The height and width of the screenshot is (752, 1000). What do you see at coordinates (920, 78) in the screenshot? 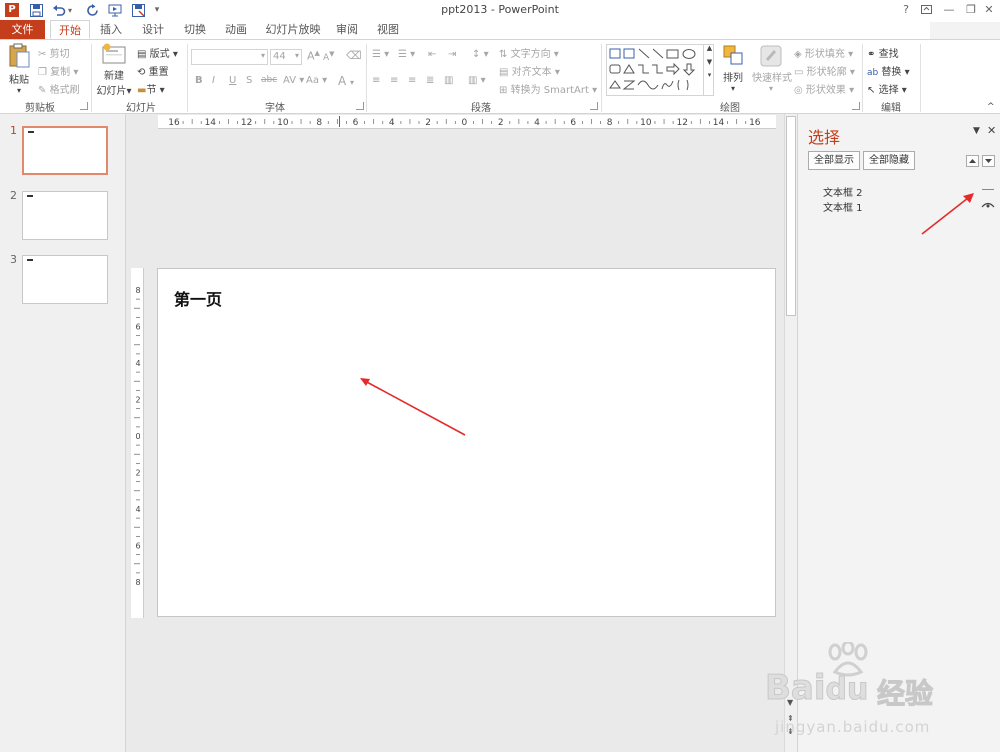
I see `group-separator` at bounding box center [920, 78].